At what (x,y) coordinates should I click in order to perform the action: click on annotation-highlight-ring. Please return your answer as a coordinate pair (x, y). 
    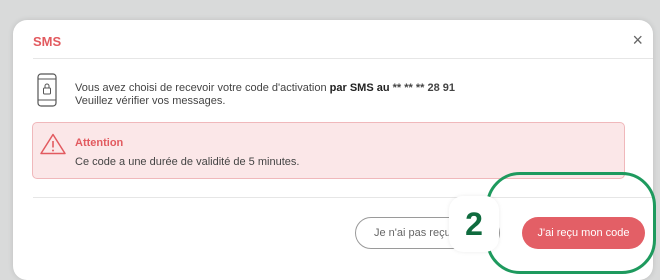
    Looking at the image, I should click on (571, 223).